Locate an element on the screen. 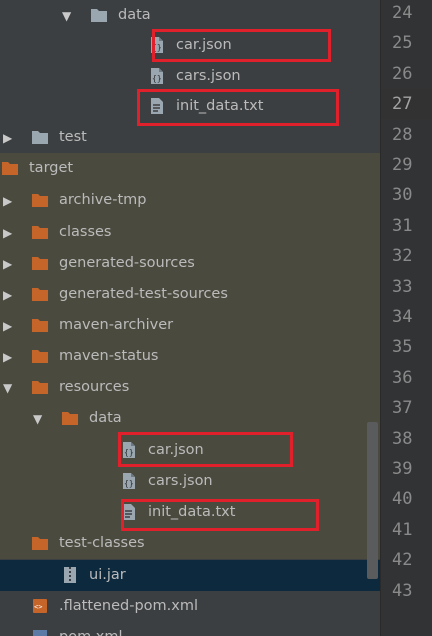 Image resolution: width=432 pixels, height=636 pixels. tree-scrollbar is located at coordinates (372, 500).